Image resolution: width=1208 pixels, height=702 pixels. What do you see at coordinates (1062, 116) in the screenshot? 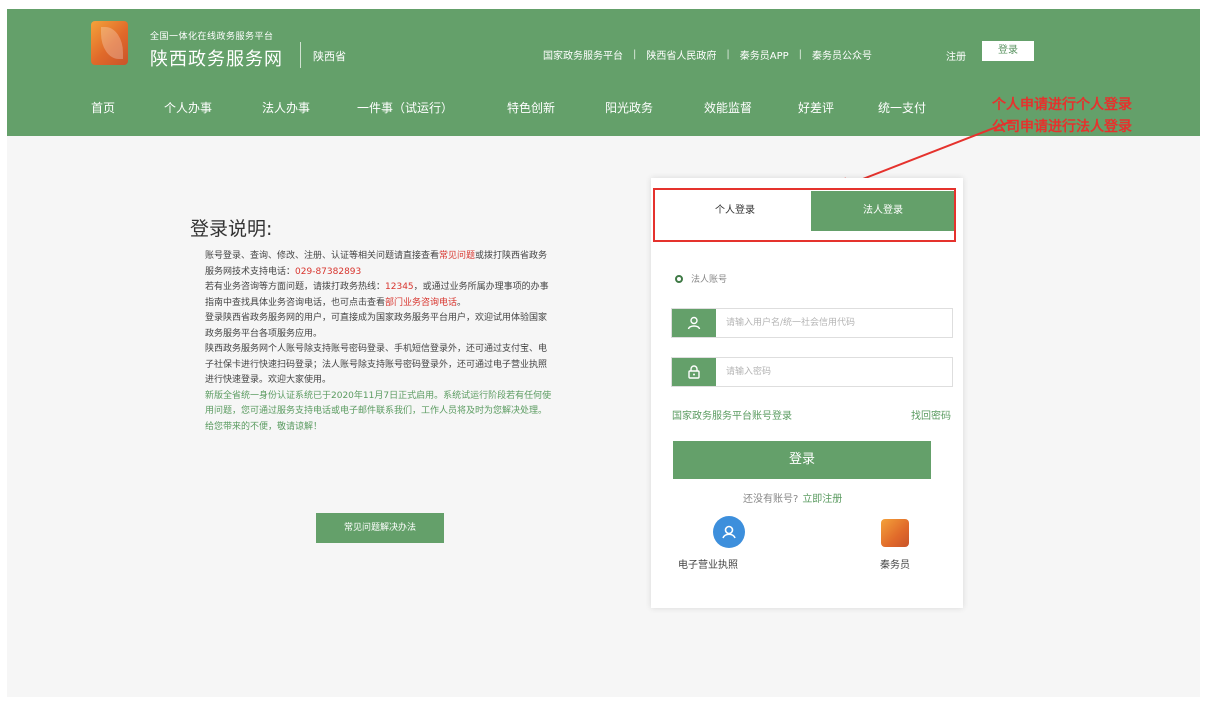
I see `annotation-text: 个人申请进行个人登录 公司申请进行法人登录` at bounding box center [1062, 116].